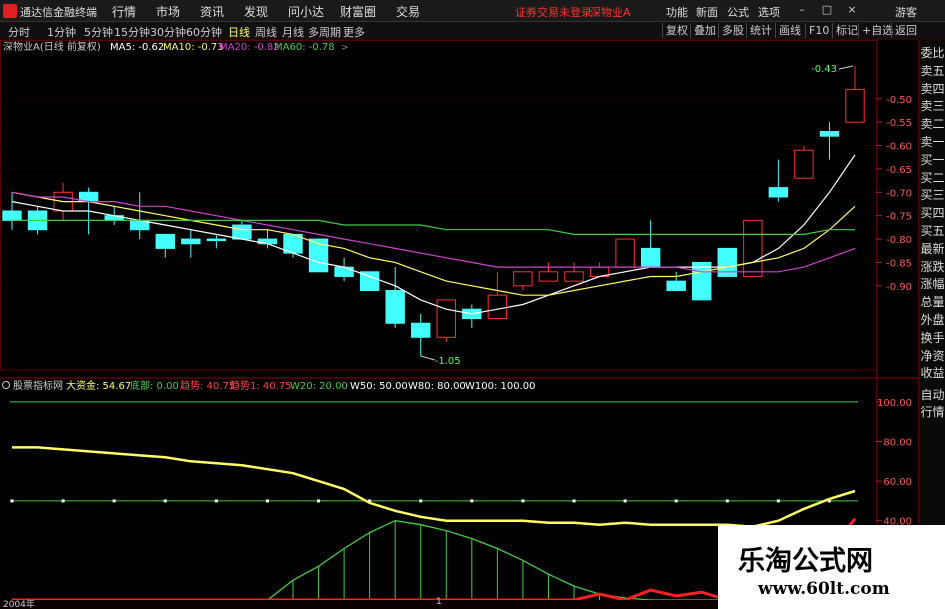  I want to click on toolbar-button-5: F10, so click(818, 30).